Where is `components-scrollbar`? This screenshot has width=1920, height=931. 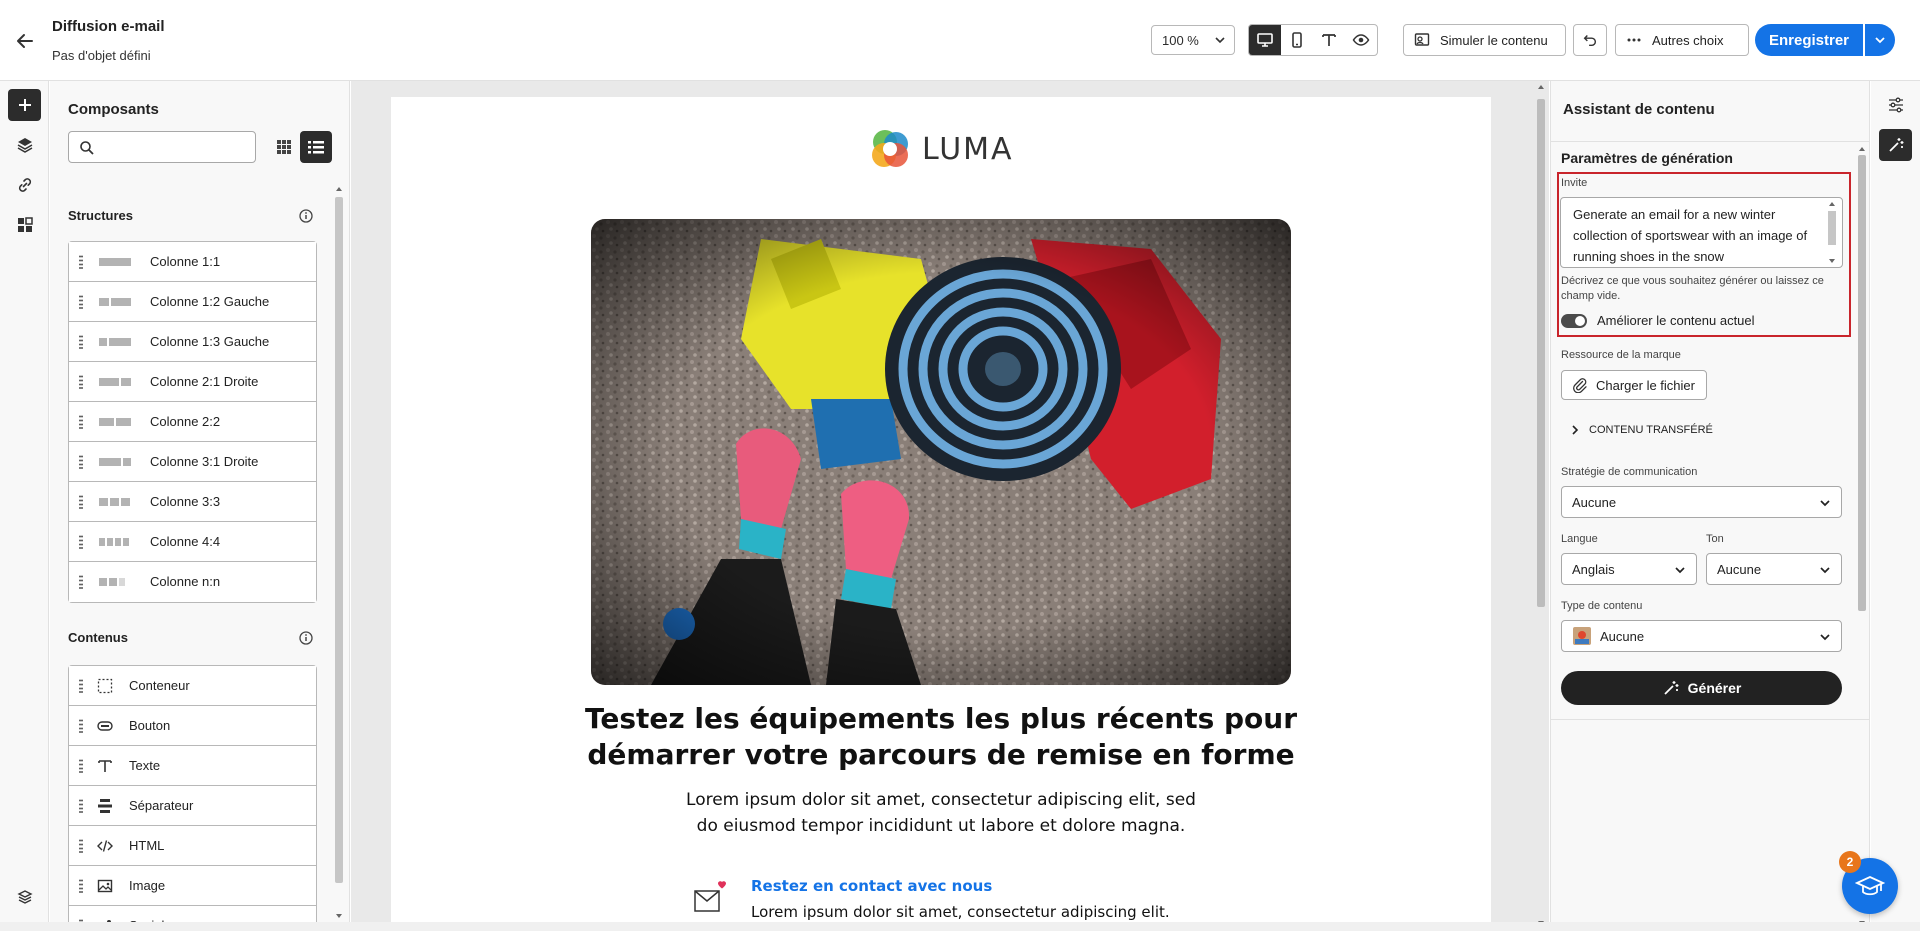
components-scrollbar is located at coordinates (339, 552).